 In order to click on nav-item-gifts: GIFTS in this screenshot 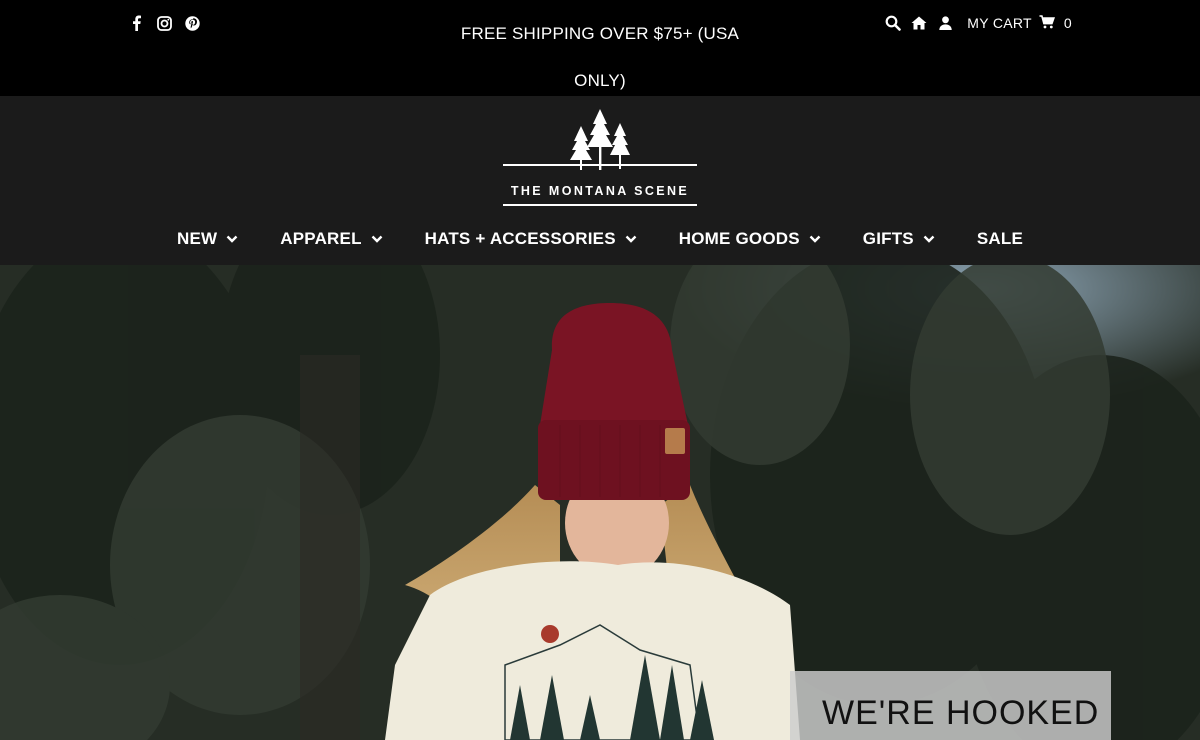, I will do `click(899, 239)`.